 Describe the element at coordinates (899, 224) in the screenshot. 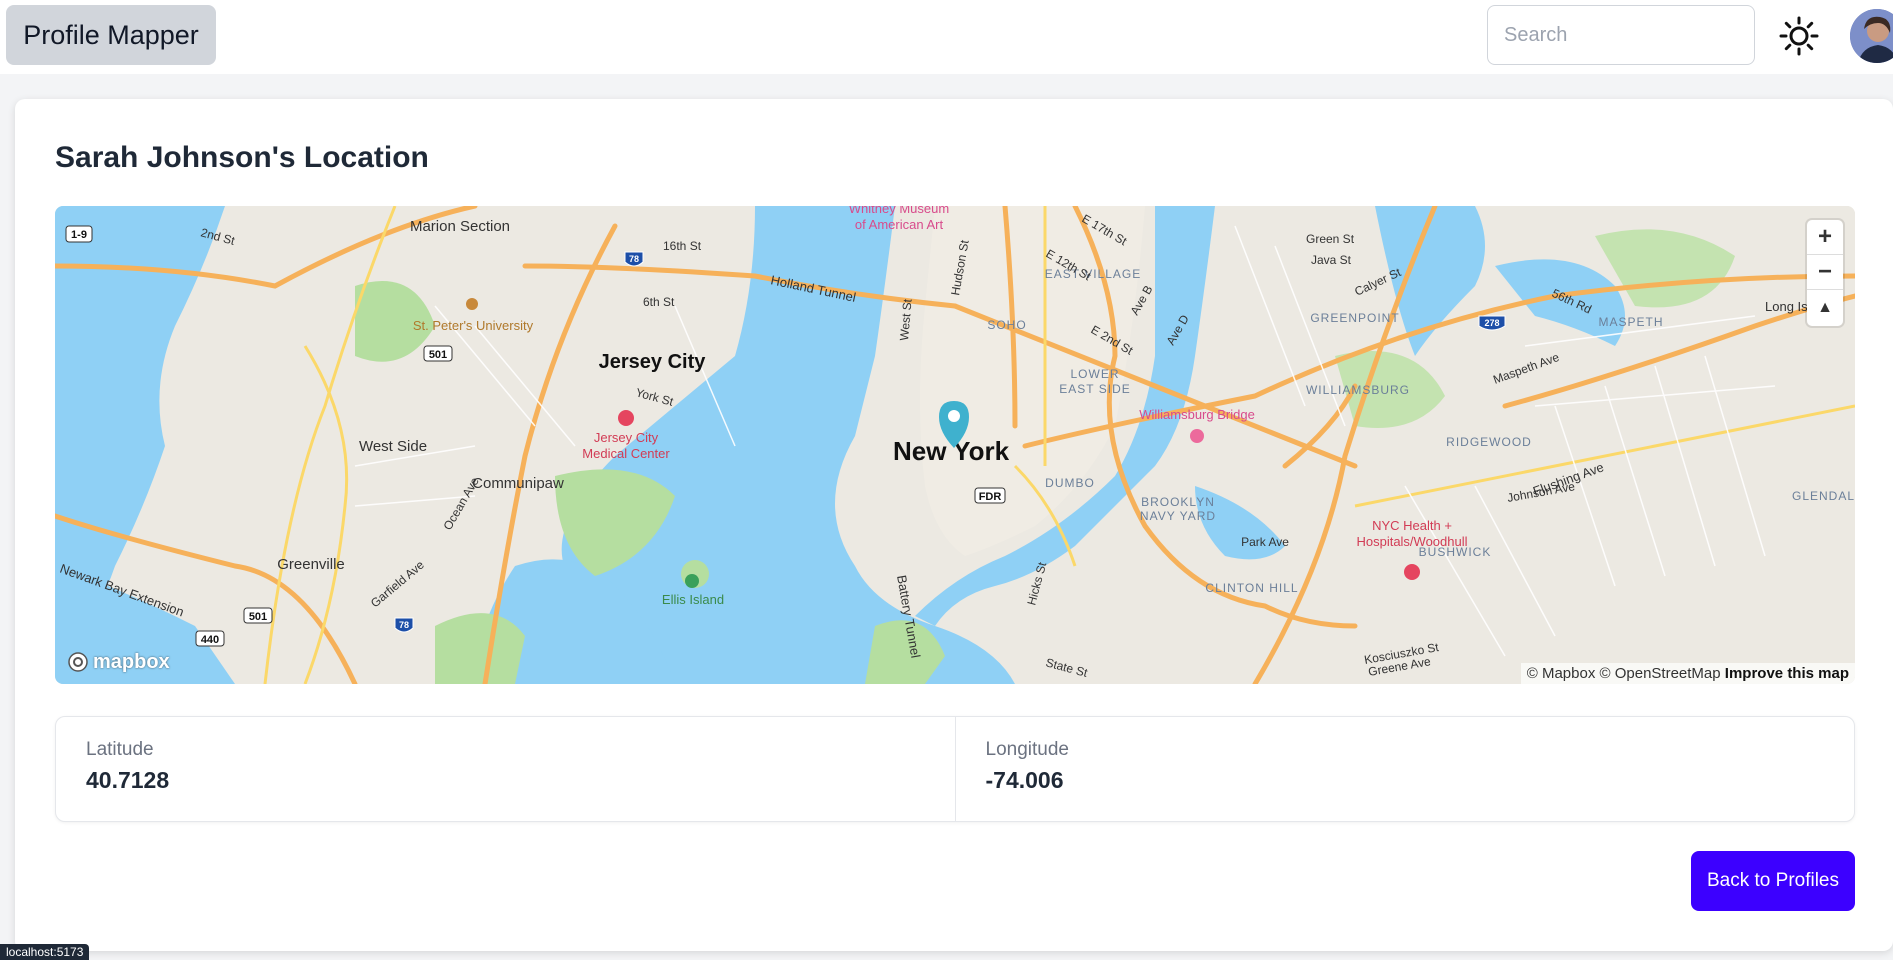

I see `label-whitney-2: of American Art` at that location.